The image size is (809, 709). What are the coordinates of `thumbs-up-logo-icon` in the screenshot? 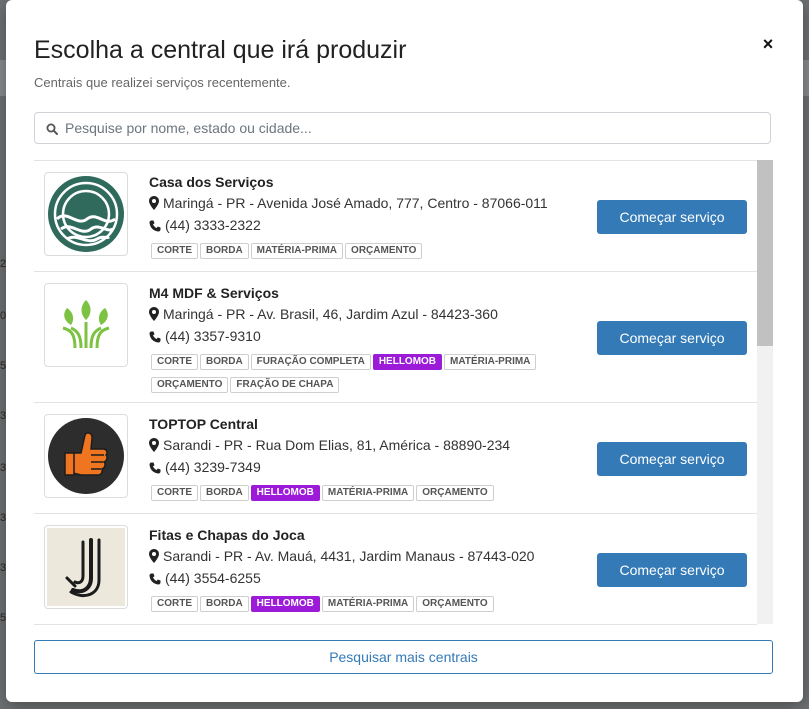 It's located at (86, 456).